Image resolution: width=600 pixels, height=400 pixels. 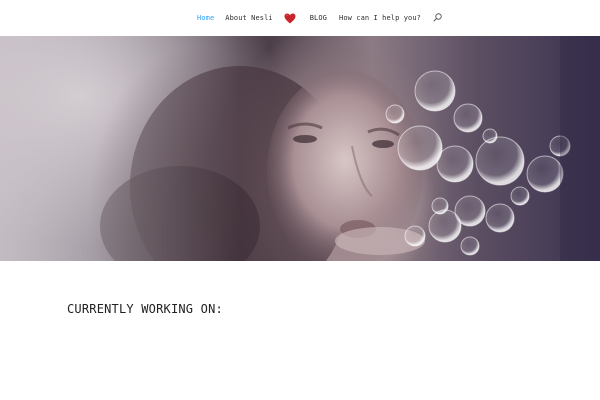 What do you see at coordinates (205, 18) in the screenshot?
I see `nav-item-home: Home` at bounding box center [205, 18].